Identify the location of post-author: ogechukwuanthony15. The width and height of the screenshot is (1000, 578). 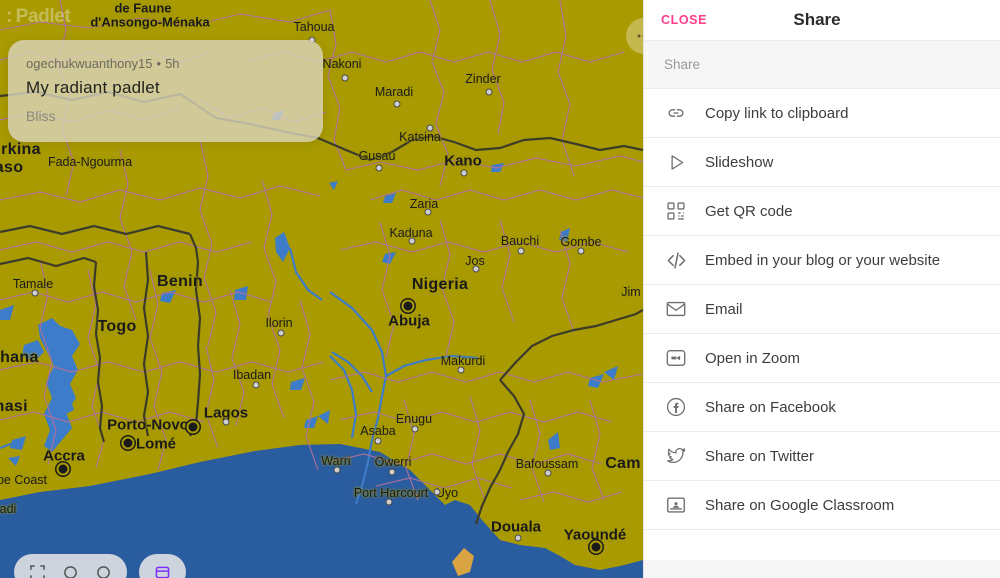
(89, 63).